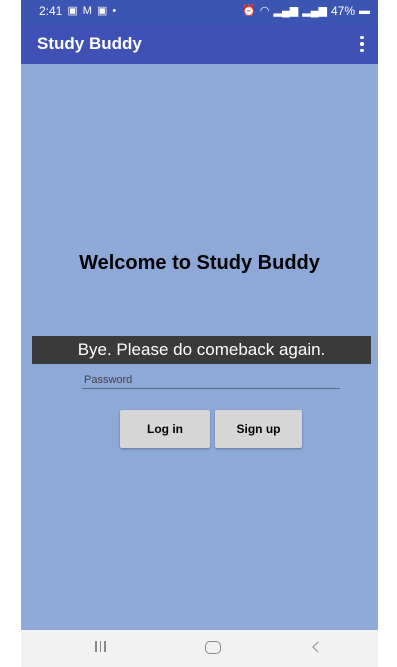 This screenshot has height=667, width=397. I want to click on password-field-wrapper, so click(213, 379).